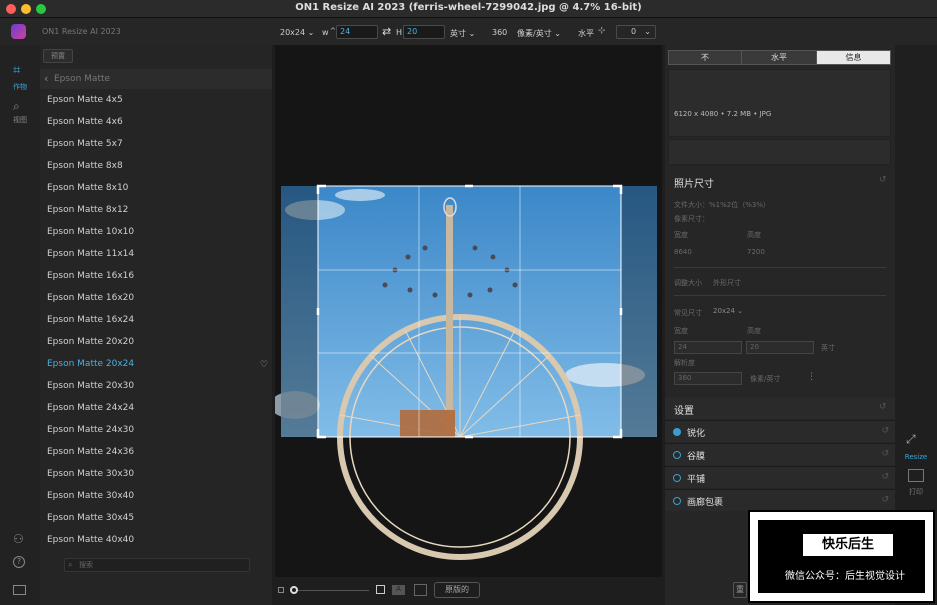 The height and width of the screenshot is (605, 937). What do you see at coordinates (87, 188) in the screenshot?
I see `preset-item: Epson Matte 8x10` at bounding box center [87, 188].